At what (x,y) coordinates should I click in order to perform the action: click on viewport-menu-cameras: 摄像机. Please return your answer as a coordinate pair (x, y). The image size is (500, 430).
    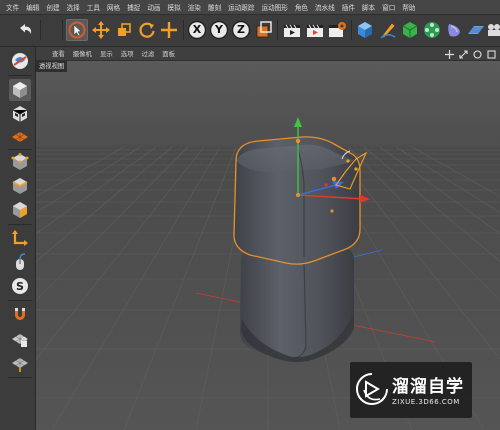
    Looking at the image, I should click on (82, 53).